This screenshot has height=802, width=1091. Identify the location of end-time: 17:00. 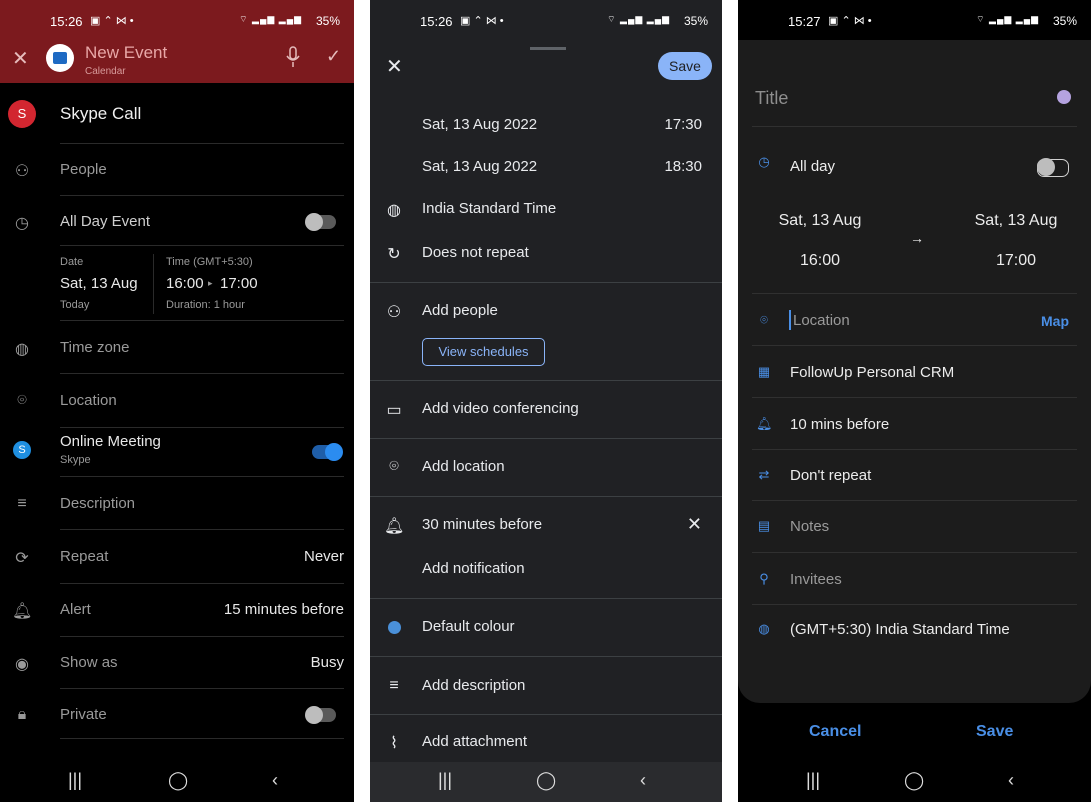
(1016, 261).